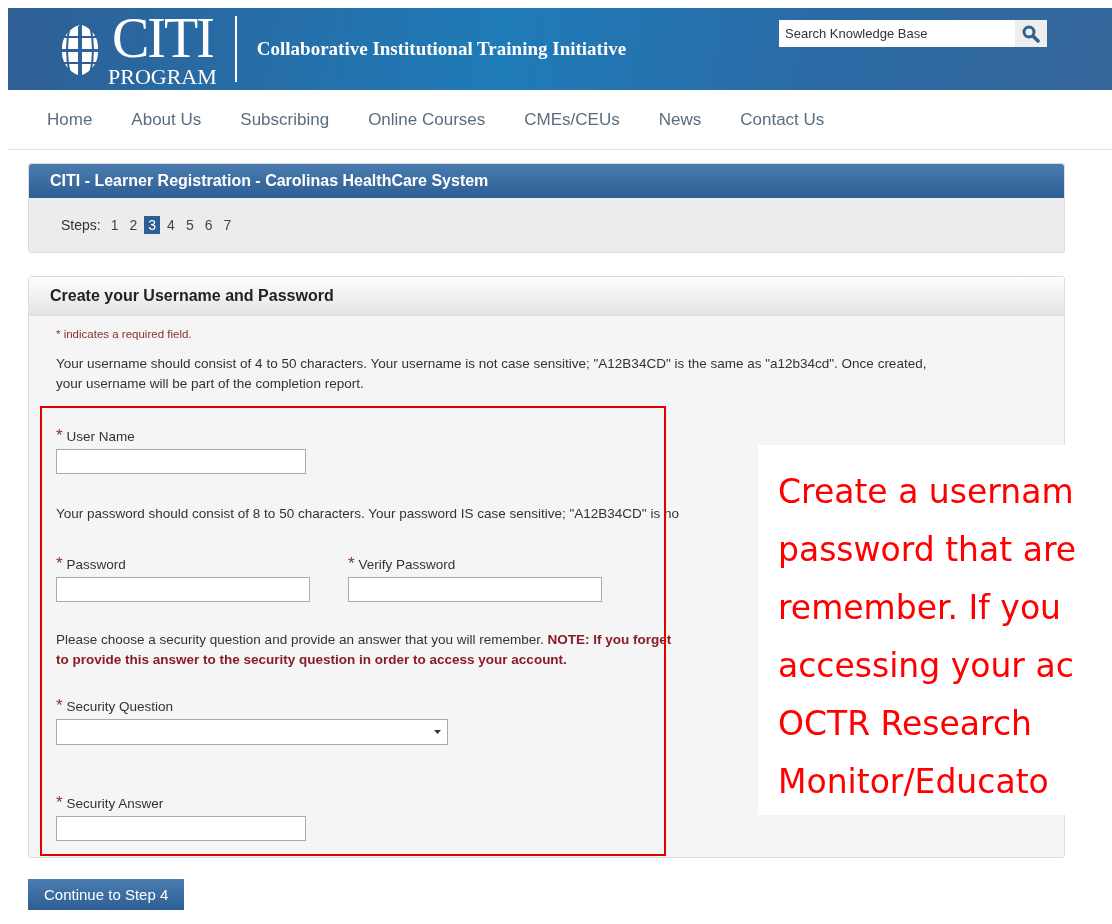 The height and width of the screenshot is (924, 1112). What do you see at coordinates (133, 225) in the screenshot?
I see `step-link: 2` at bounding box center [133, 225].